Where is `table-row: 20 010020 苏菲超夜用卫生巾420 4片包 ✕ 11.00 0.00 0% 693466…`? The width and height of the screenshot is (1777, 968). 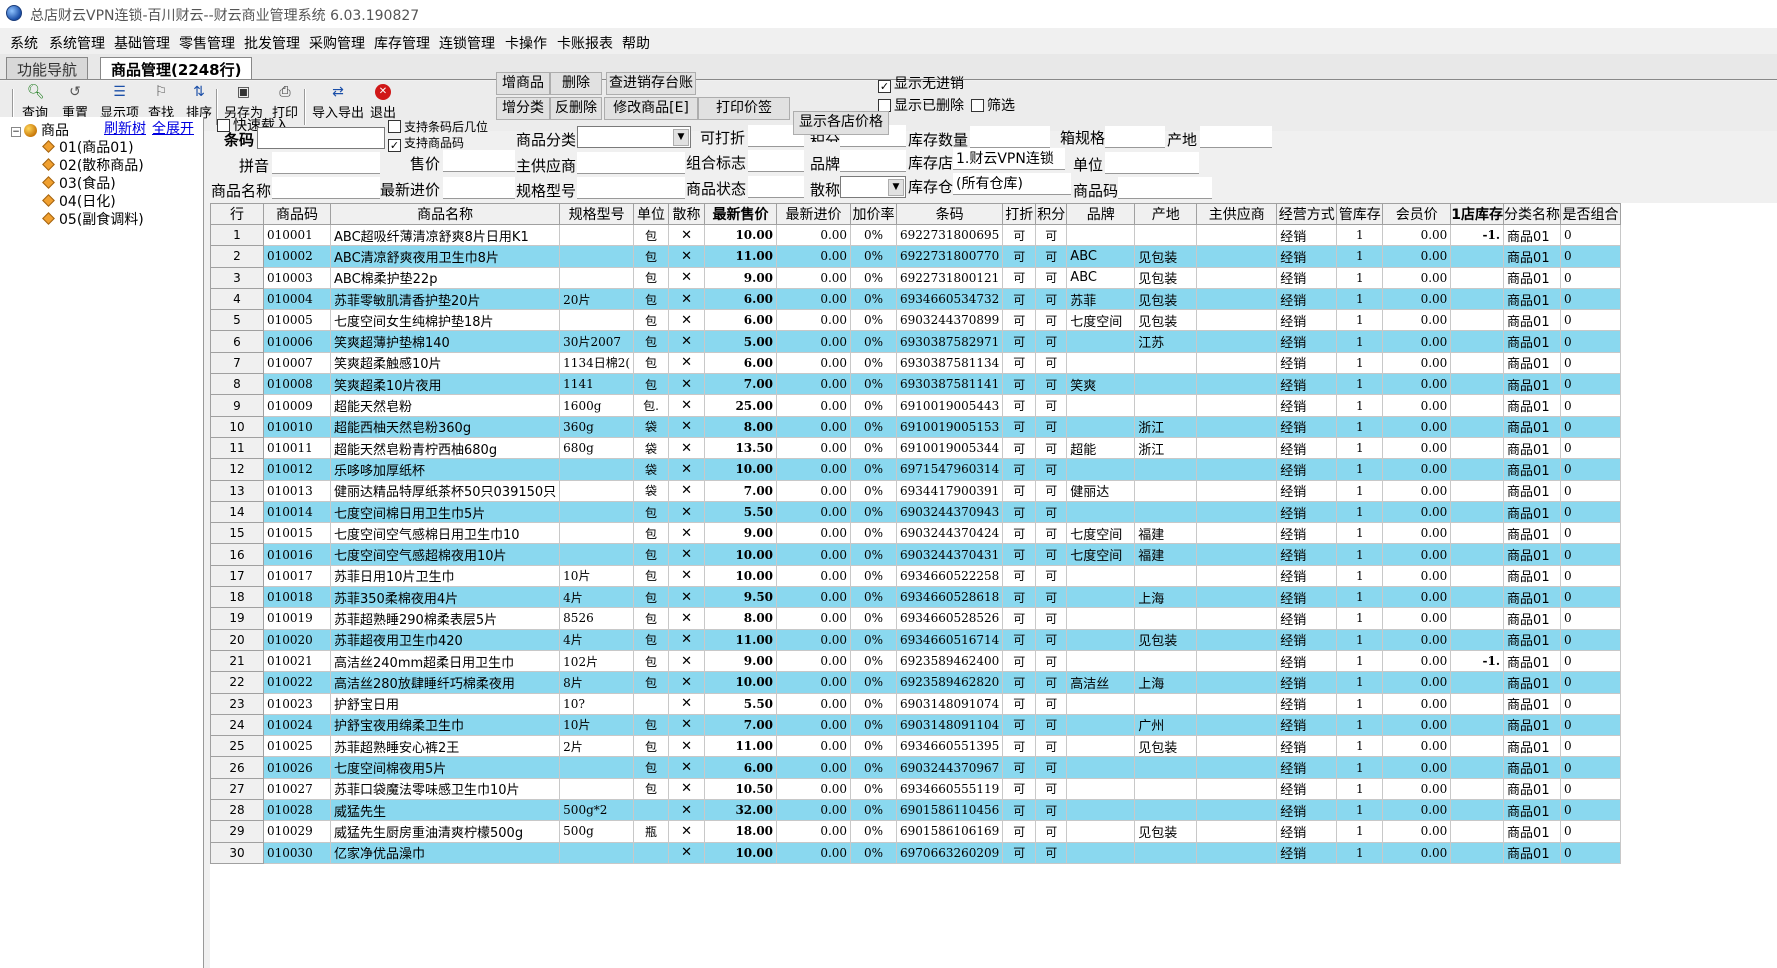 table-row: 20 010020 苏菲超夜用卫生巾420 4片包 ✕ 11.00 0.00 0% 693466… is located at coordinates (916, 639).